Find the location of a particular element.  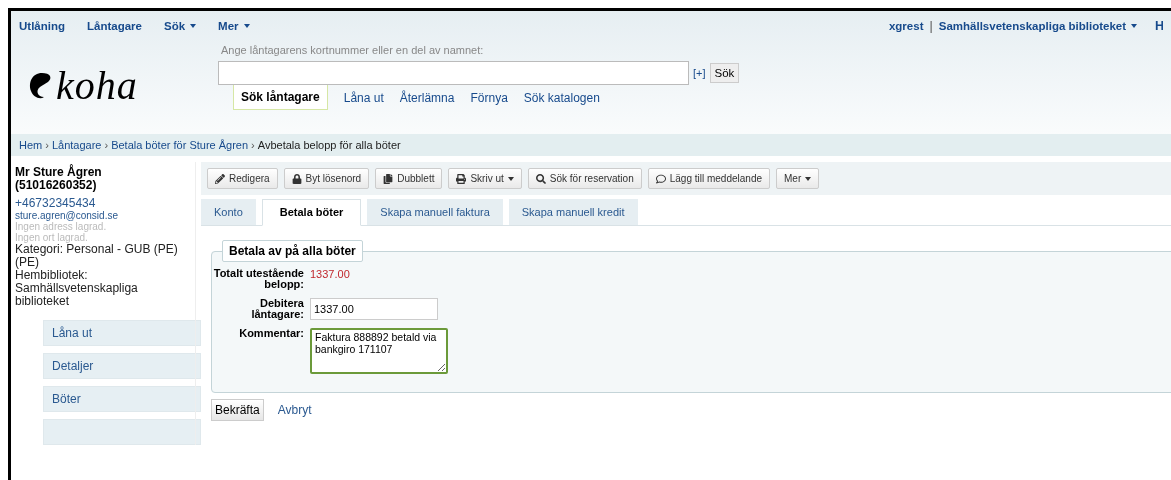

patron-category: Kategori: Personal - GUB (PE) (PE) is located at coordinates (97, 256).